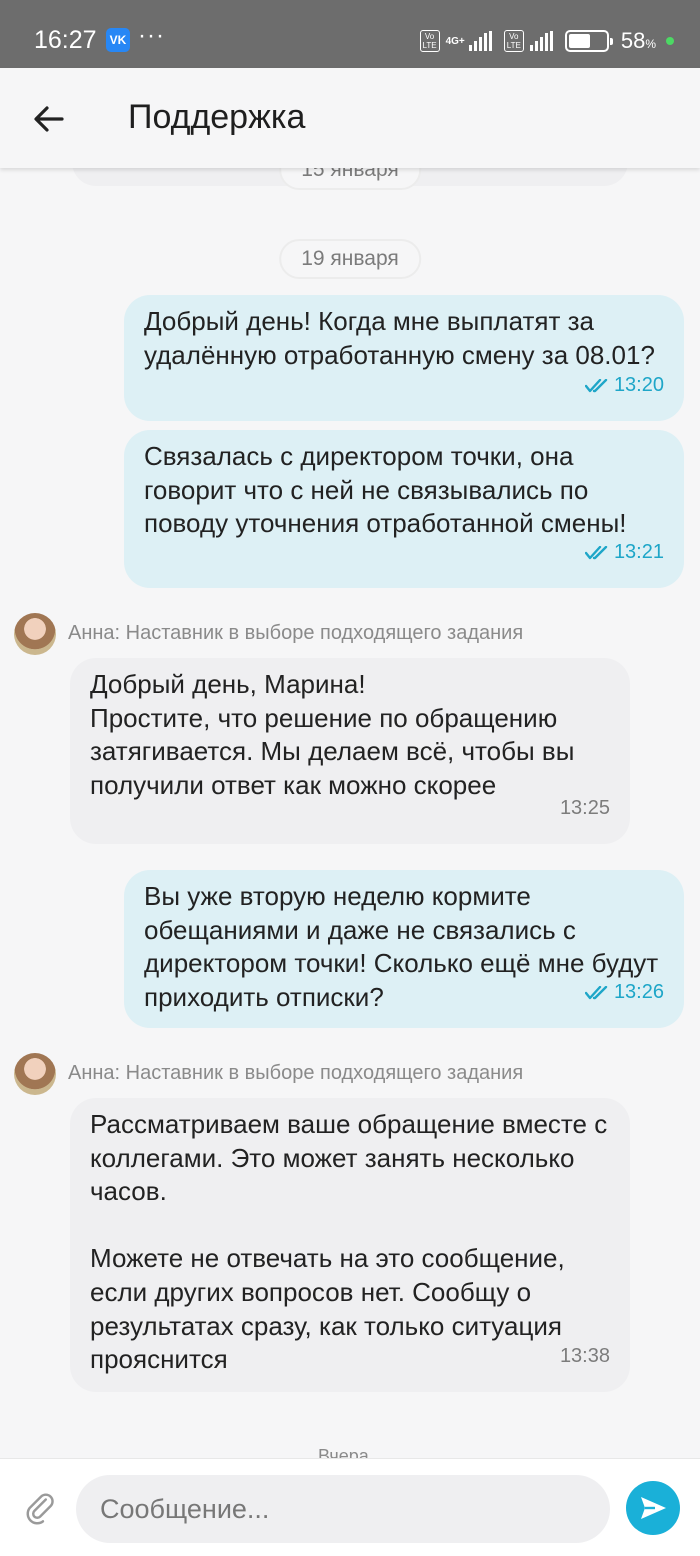 This screenshot has width=700, height=1556. Describe the element at coordinates (455, 41) in the screenshot. I see `network-type-label: 4G+` at that location.